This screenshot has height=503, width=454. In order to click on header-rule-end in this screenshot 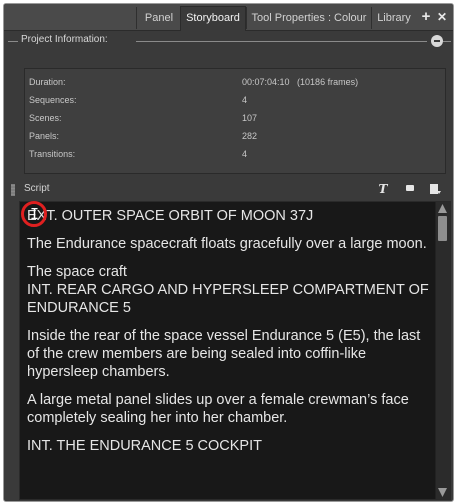, I will do `click(447, 41)`.